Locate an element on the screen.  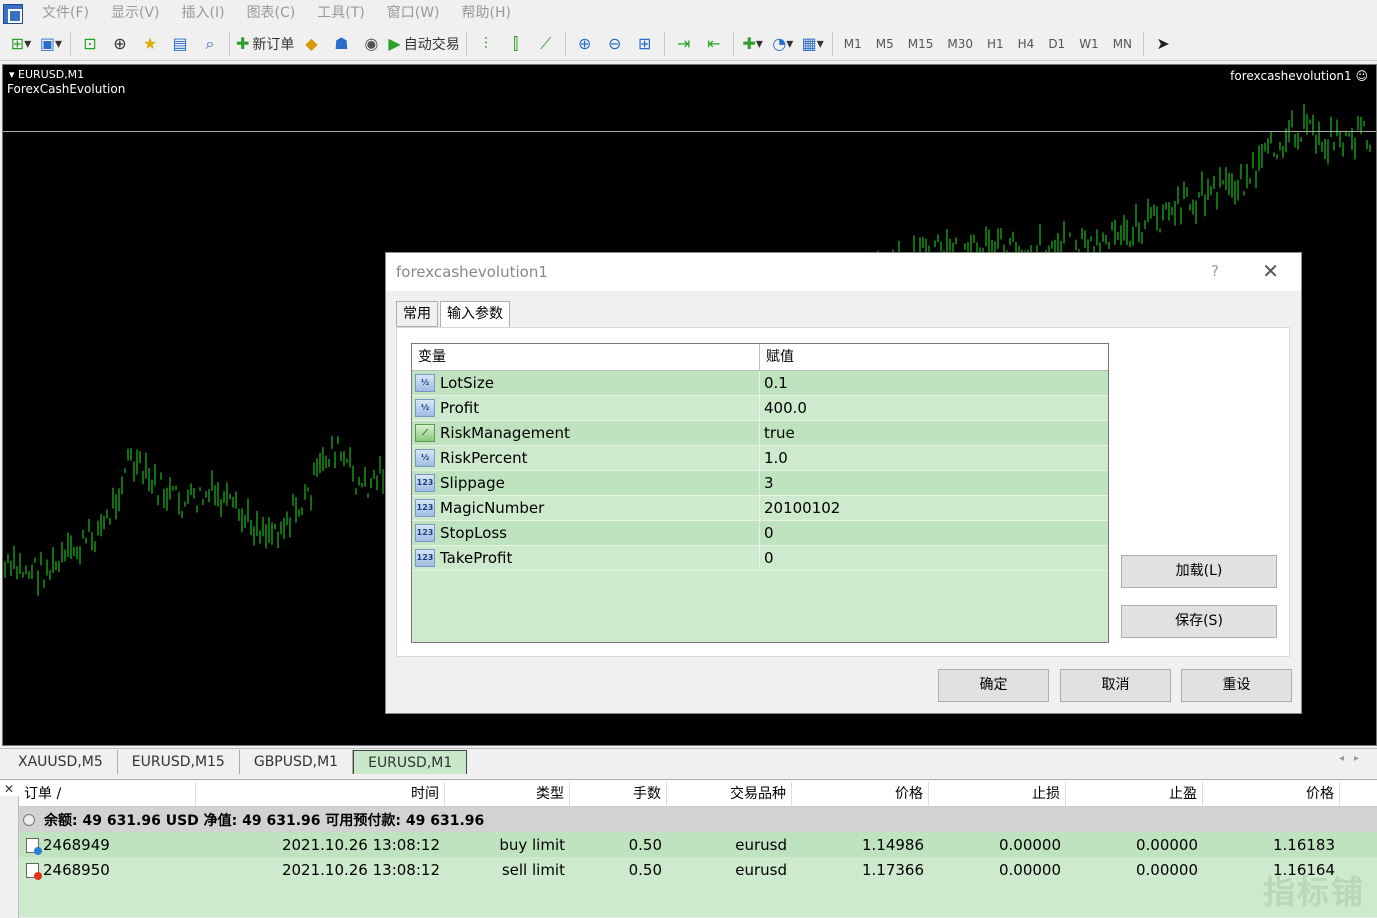
tab-inputs: 输入参数 is located at coordinates (475, 314).